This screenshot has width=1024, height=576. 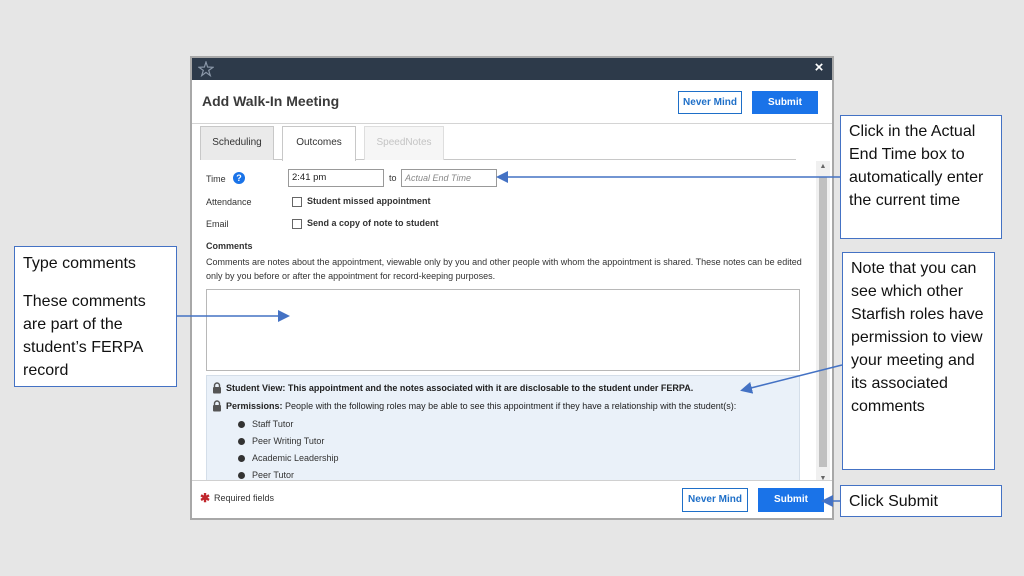 What do you see at coordinates (273, 475) in the screenshot?
I see `role-item: Peer Tutor` at bounding box center [273, 475].